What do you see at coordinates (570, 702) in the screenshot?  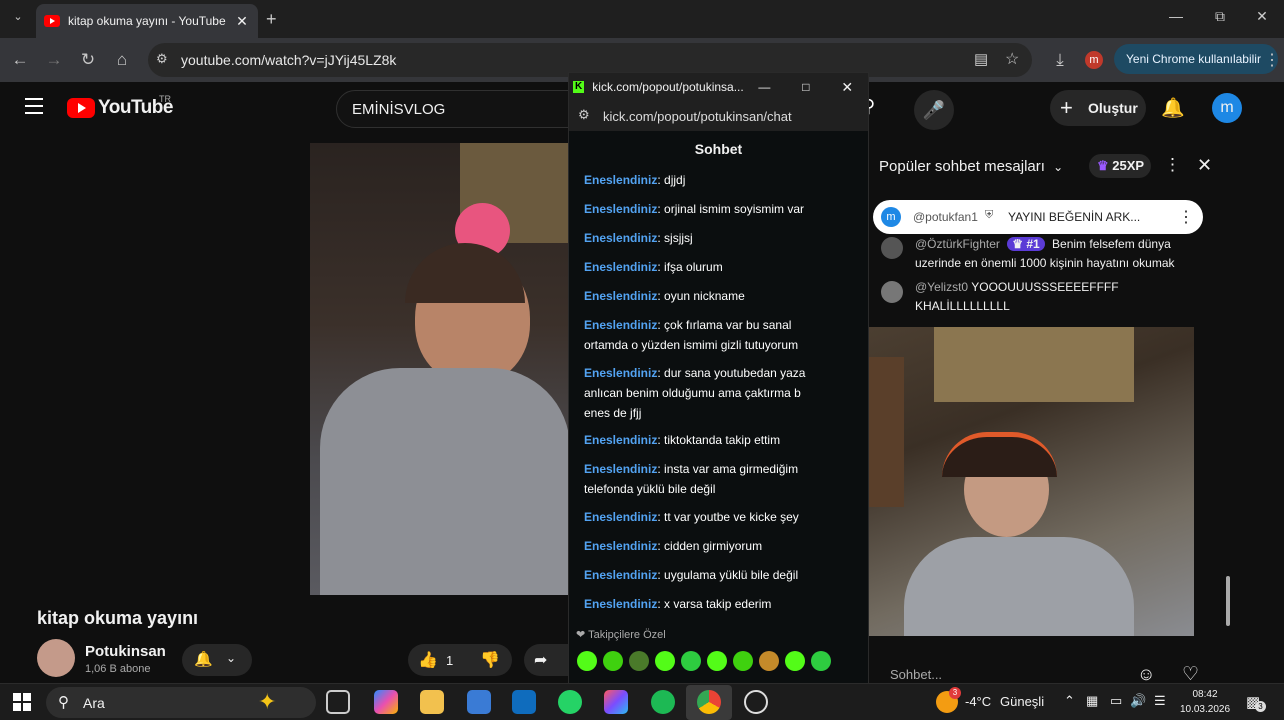 I see `whatsapp-icon` at bounding box center [570, 702].